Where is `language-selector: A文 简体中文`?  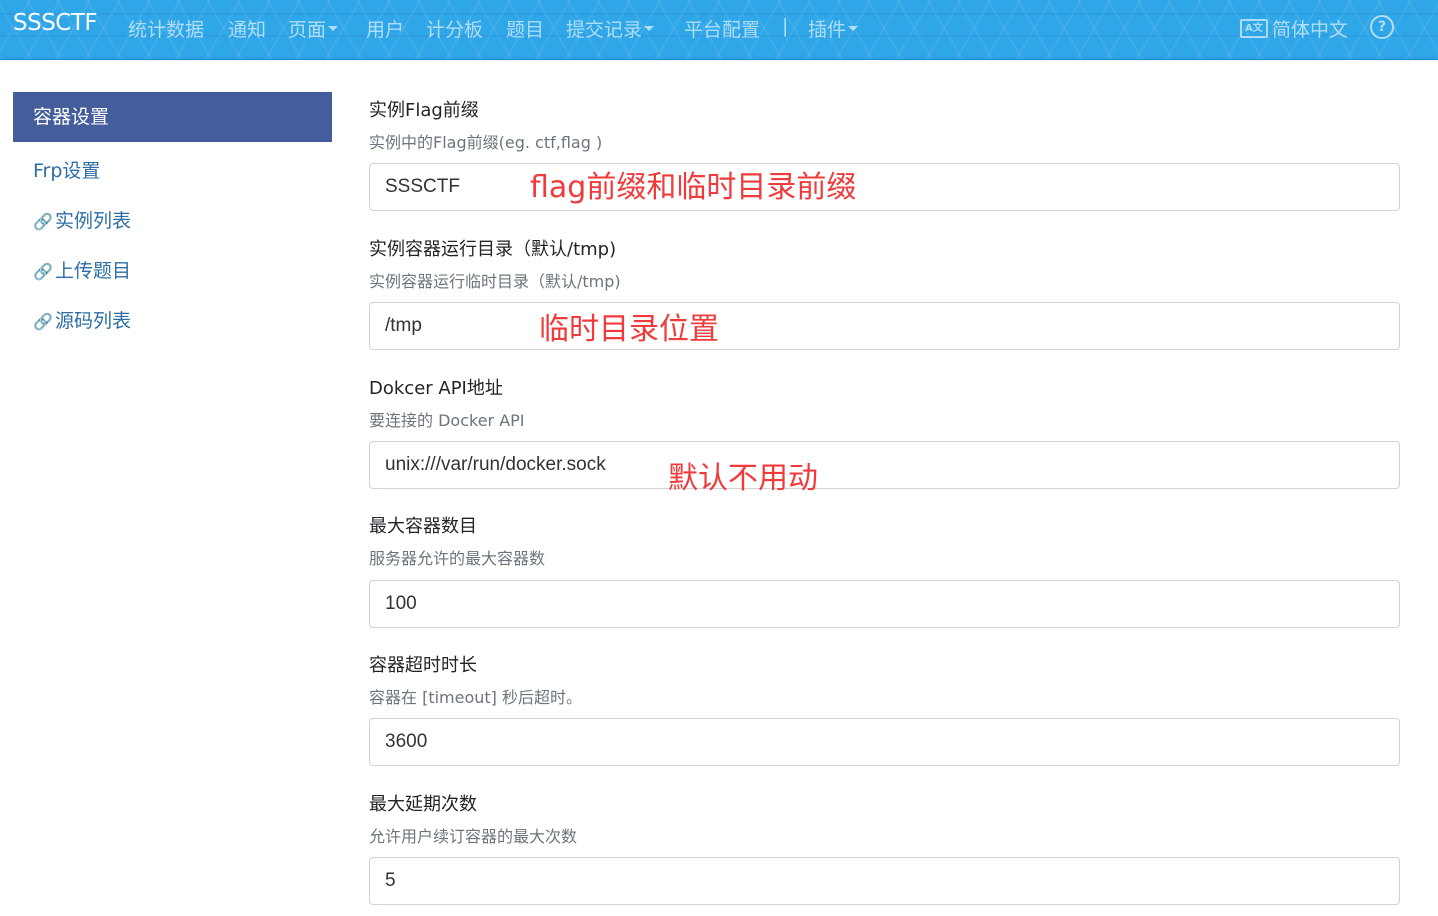 language-selector: A文 简体中文 is located at coordinates (1294, 28).